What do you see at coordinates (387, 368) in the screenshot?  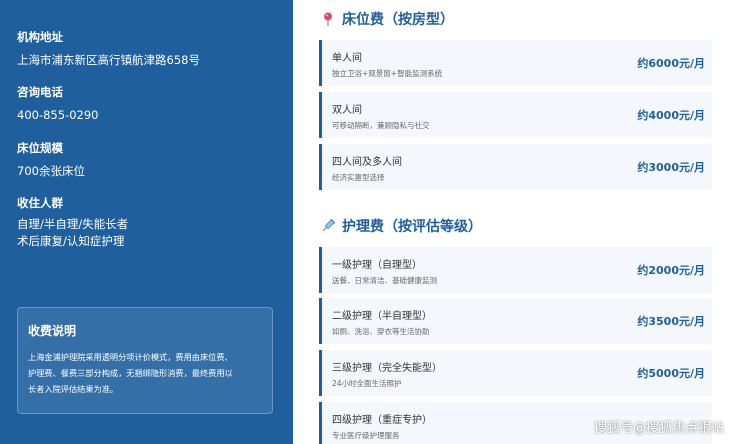 I see `card-name: 三级护理（完全失能型）` at bounding box center [387, 368].